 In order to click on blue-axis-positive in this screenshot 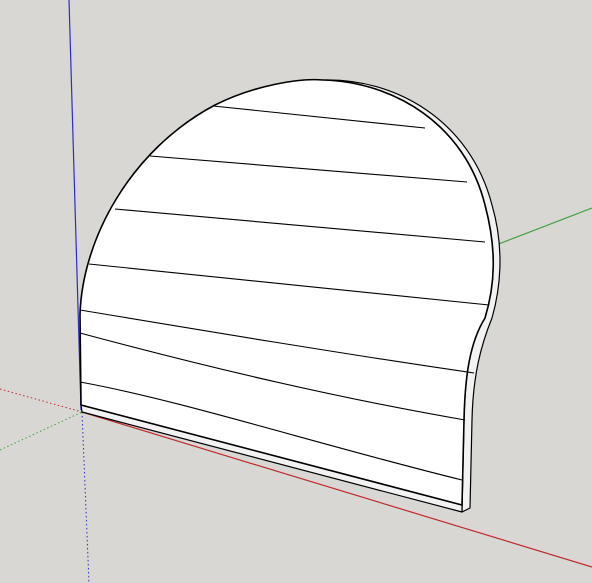, I will do `click(75, 205)`.